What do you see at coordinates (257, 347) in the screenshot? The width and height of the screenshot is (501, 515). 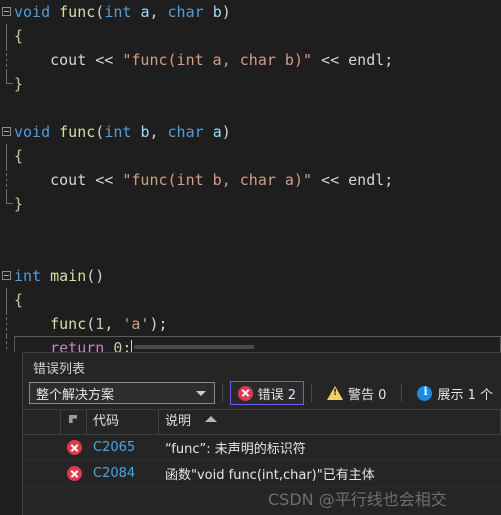 I see `editor-horizontal-scrollbar` at bounding box center [257, 347].